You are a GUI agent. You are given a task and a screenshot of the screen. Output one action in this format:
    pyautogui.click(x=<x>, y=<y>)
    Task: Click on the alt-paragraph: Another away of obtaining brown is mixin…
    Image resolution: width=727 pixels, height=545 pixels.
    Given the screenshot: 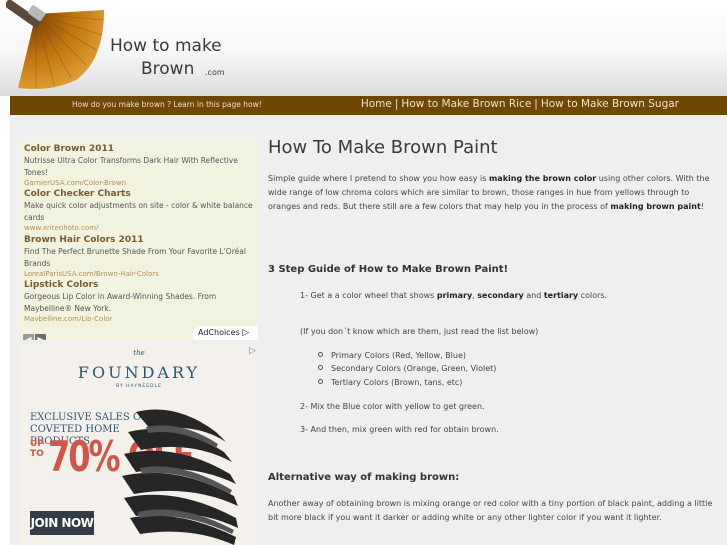 What is the action you would take?
    pyautogui.click(x=490, y=510)
    